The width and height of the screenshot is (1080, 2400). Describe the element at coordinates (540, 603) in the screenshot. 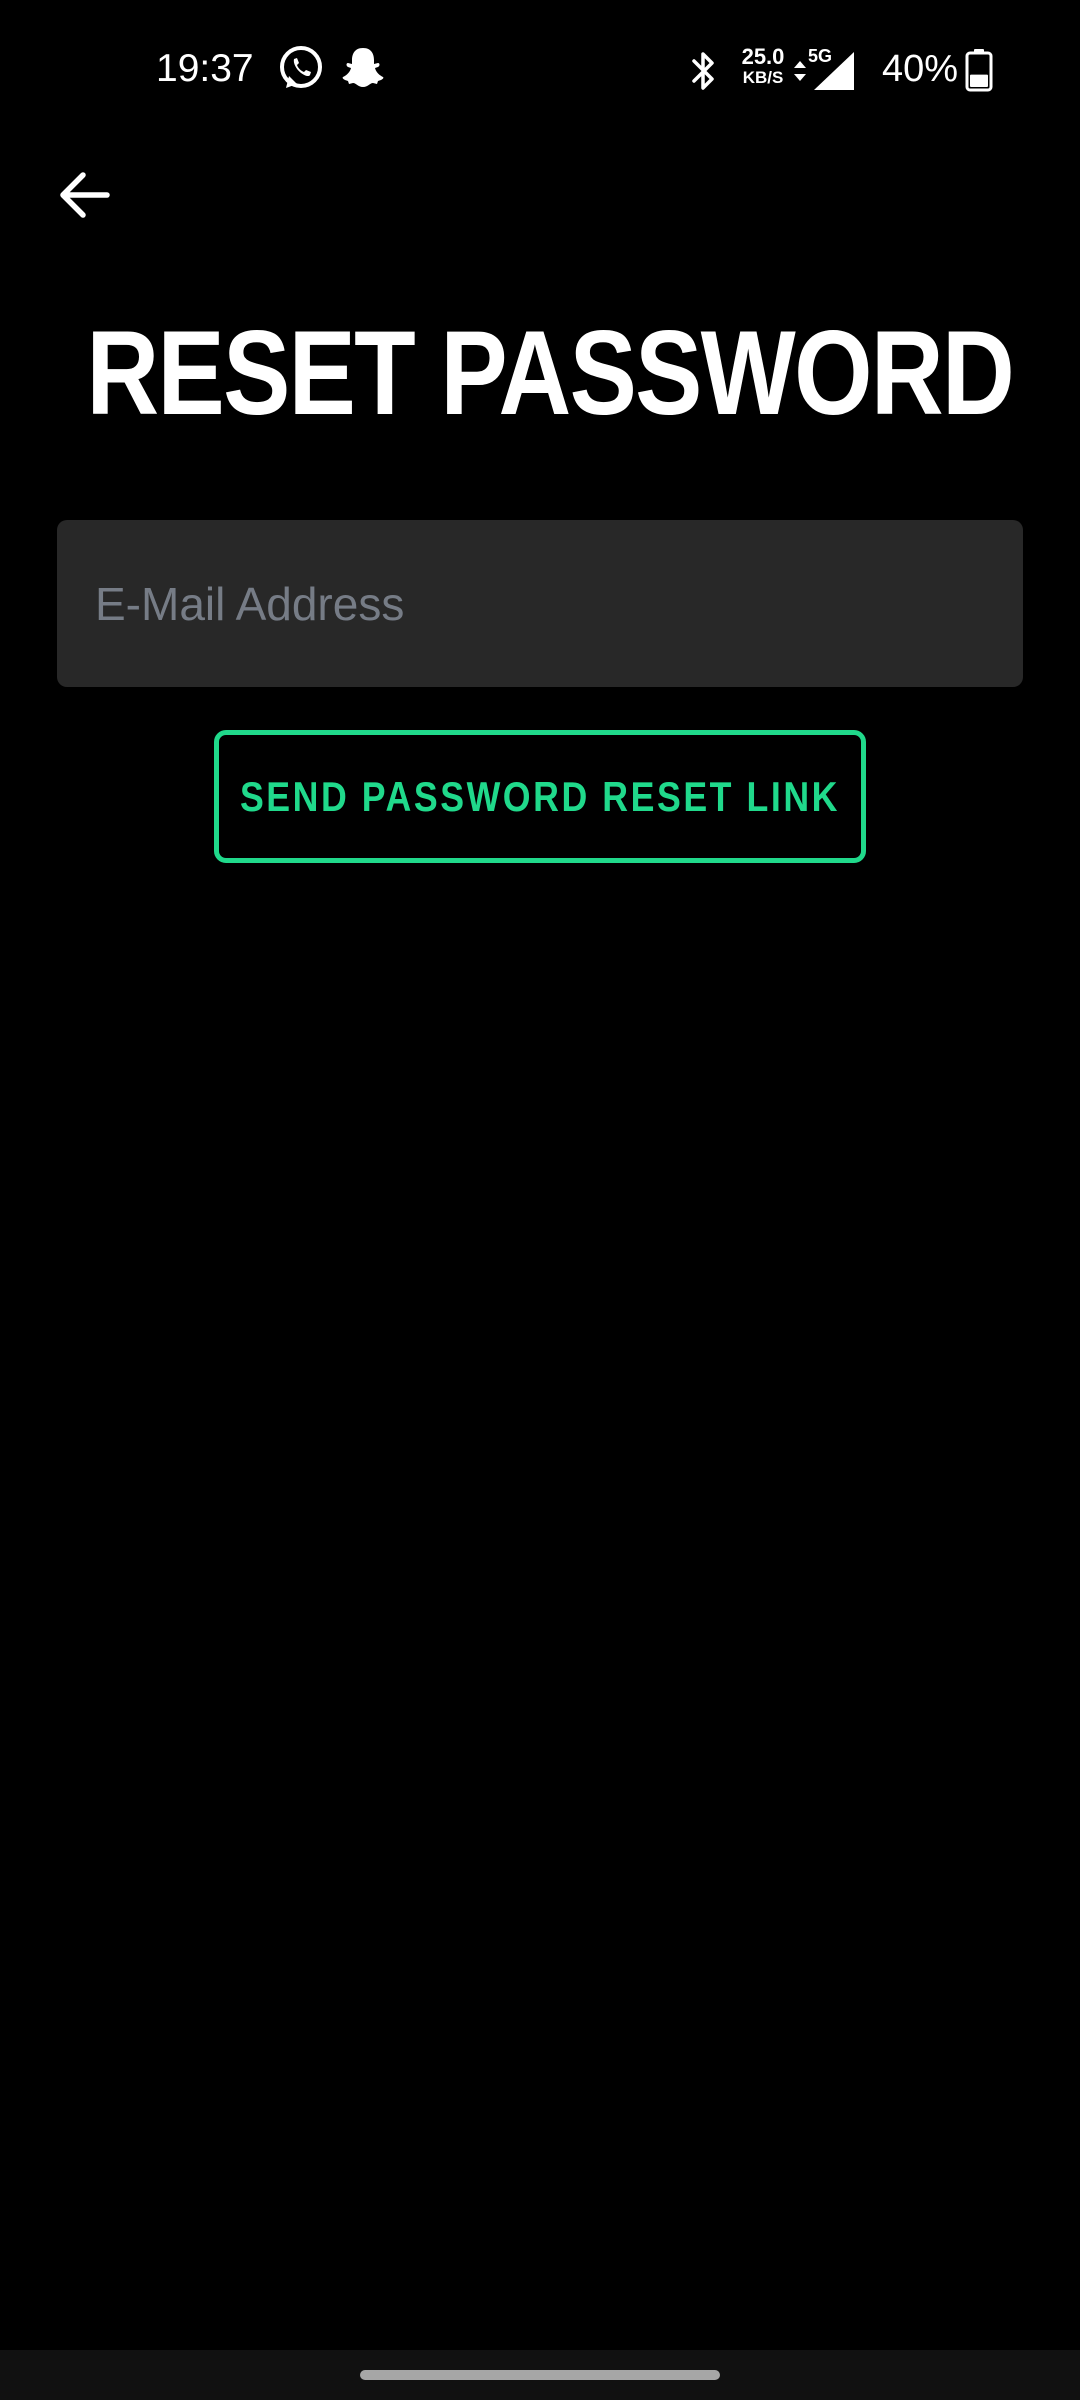

I see `email-field` at that location.